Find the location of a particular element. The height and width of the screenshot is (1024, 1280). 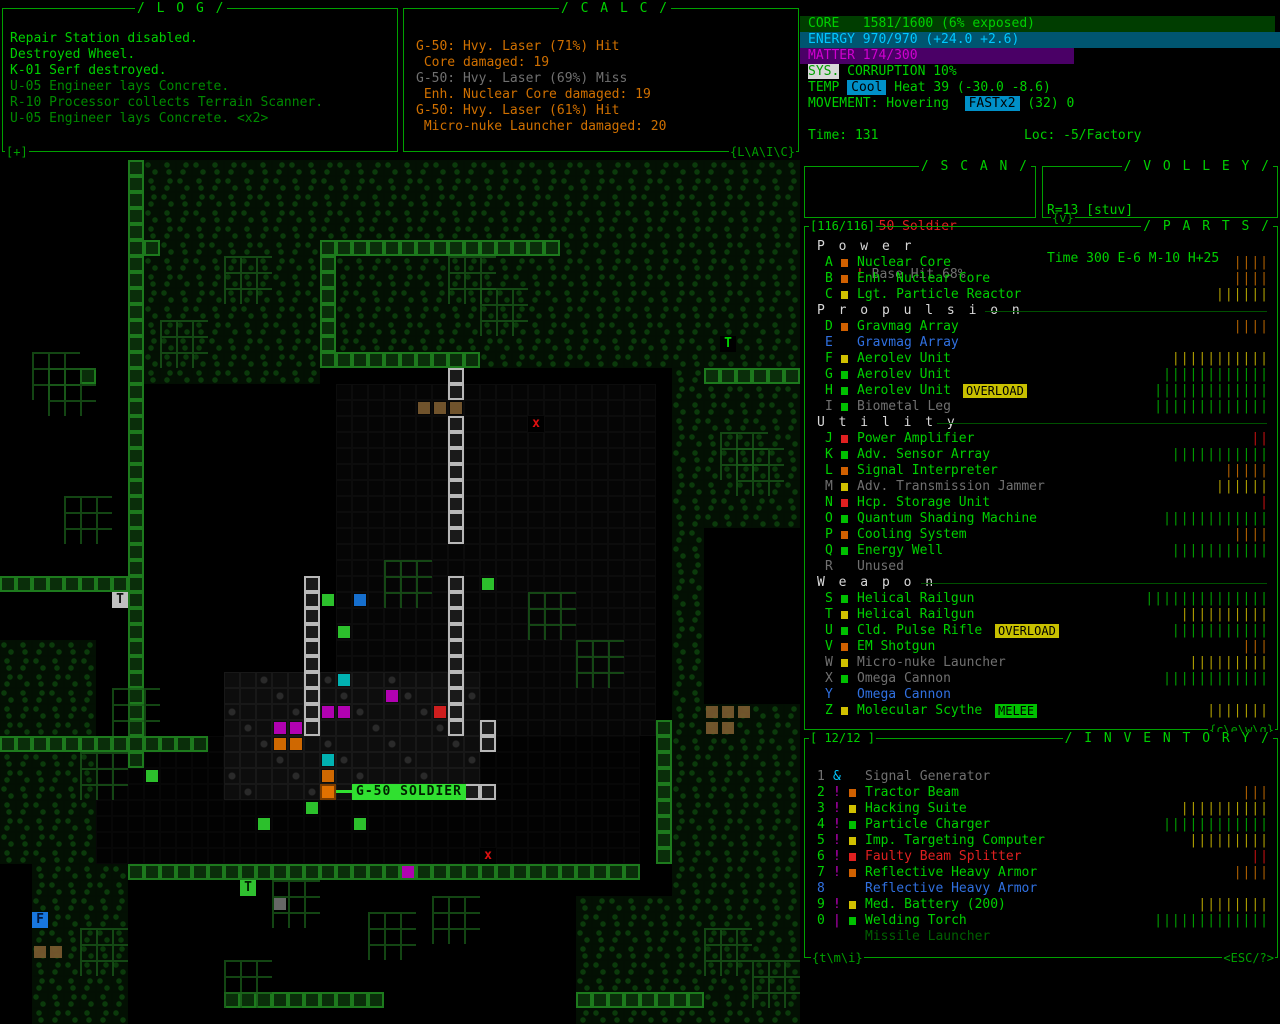

inventory-row: 6! Faulty Beam Splitter || is located at coordinates (1041, 857).